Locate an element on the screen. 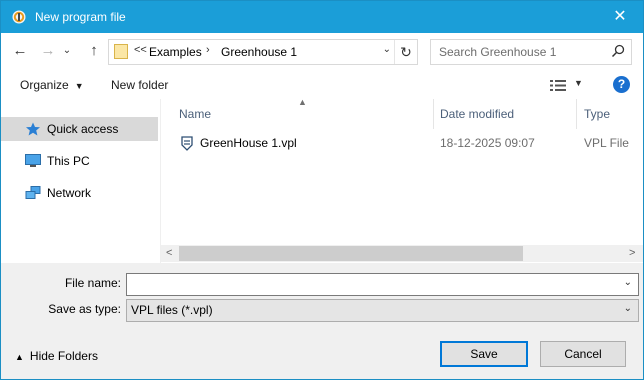  chevron-up-icon: ▲ is located at coordinates (19, 357).